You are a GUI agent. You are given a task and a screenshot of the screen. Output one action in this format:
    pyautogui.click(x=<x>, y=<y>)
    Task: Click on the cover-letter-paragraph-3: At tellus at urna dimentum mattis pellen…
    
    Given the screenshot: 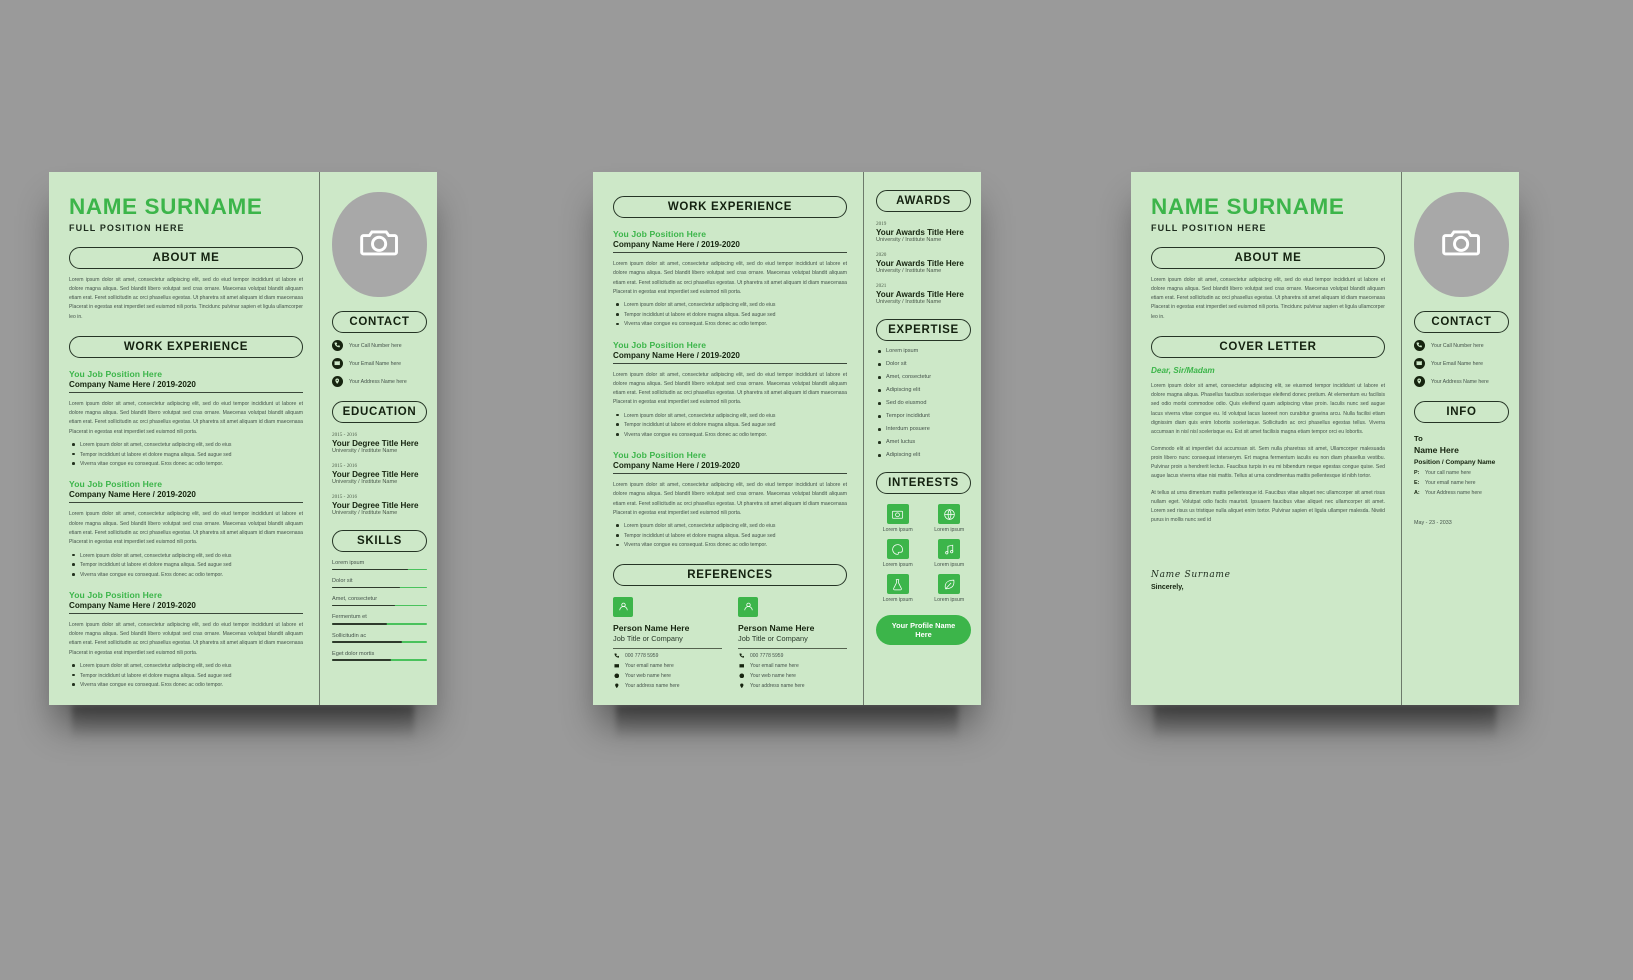 What is the action you would take?
    pyautogui.click(x=1268, y=506)
    